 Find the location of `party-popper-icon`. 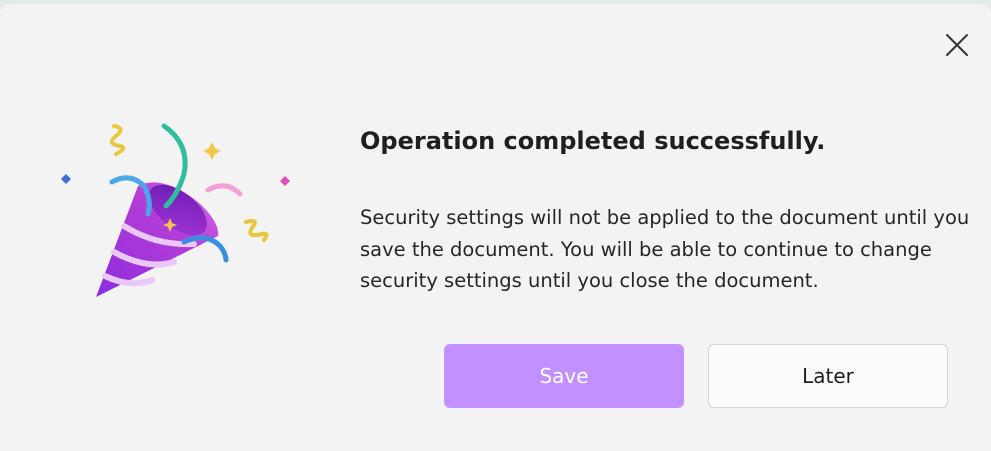

party-popper-icon is located at coordinates (175, 210).